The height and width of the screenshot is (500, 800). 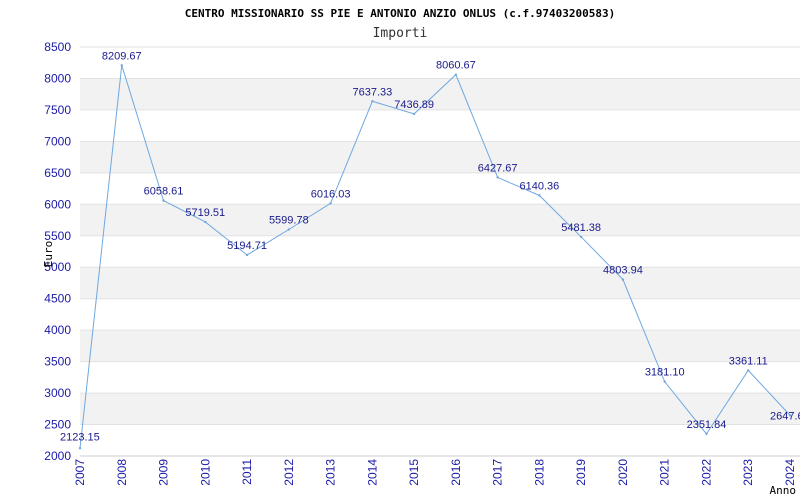 I want to click on data-label: 8209.67, so click(x=122, y=56).